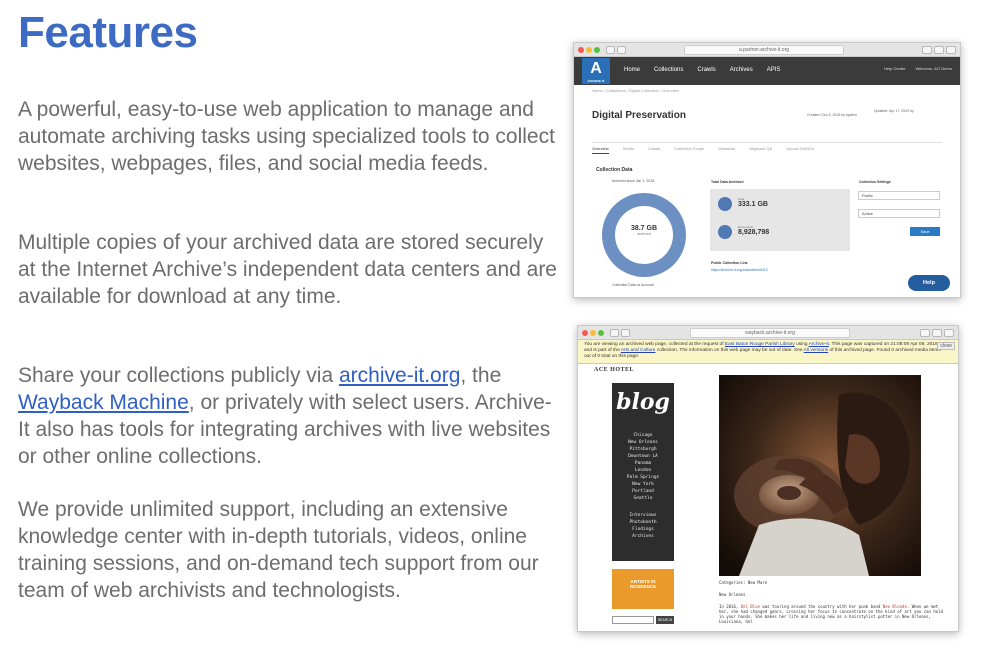 This screenshot has height=654, width=1000. I want to click on donut-value: 38.7 GB, so click(644, 228).